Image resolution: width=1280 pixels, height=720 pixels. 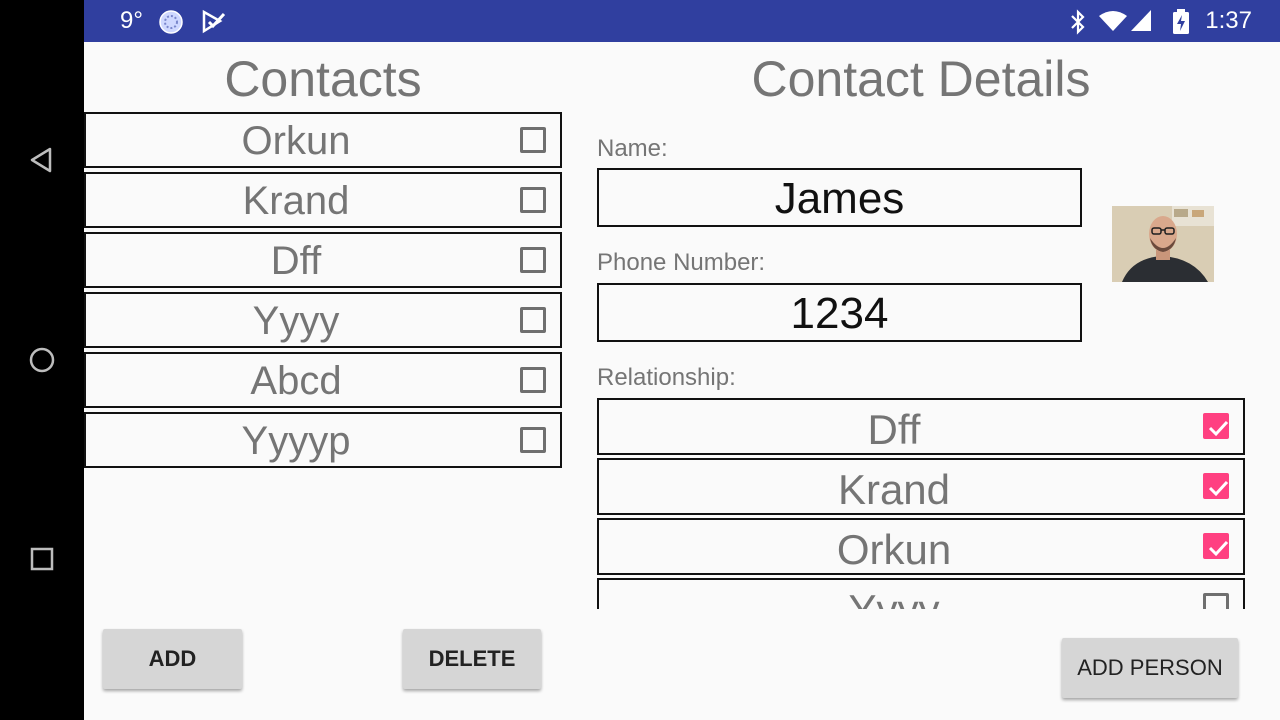 What do you see at coordinates (894, 549) in the screenshot?
I see `relationship-name: Orkun` at bounding box center [894, 549].